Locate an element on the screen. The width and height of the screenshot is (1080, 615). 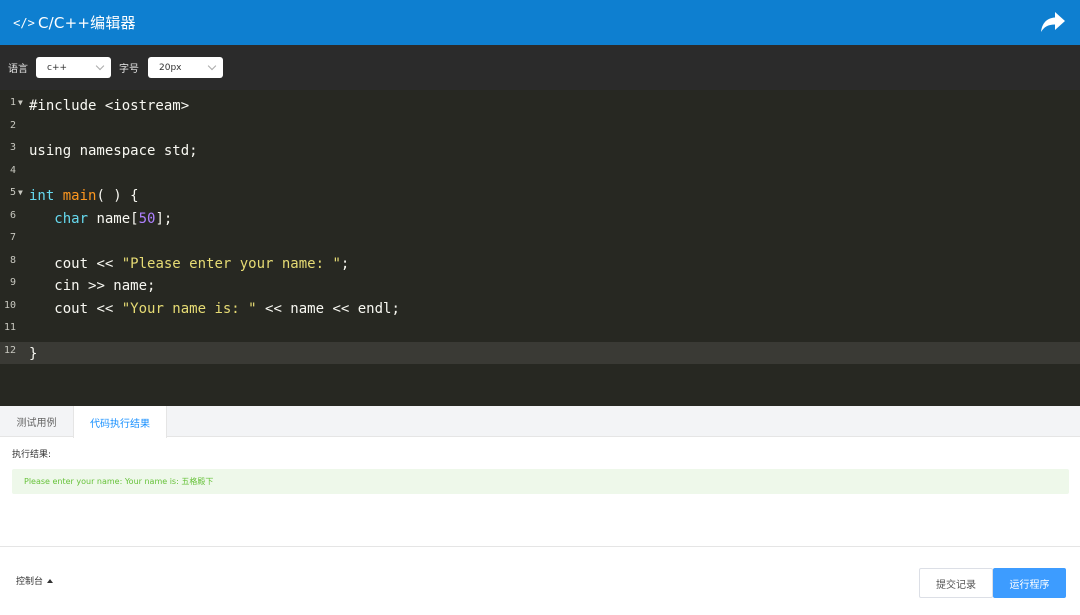
code-text: } is located at coordinates (33, 353).